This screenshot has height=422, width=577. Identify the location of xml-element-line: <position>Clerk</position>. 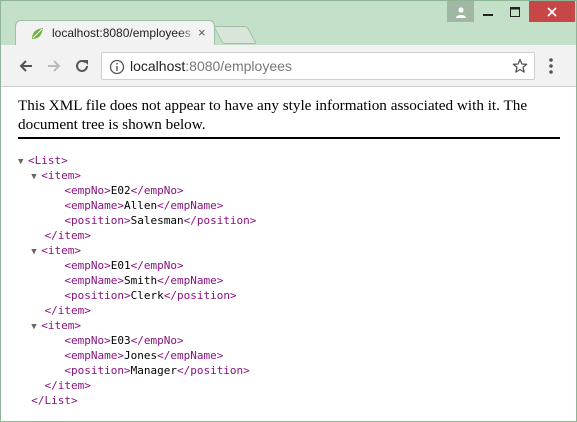
(137, 295).